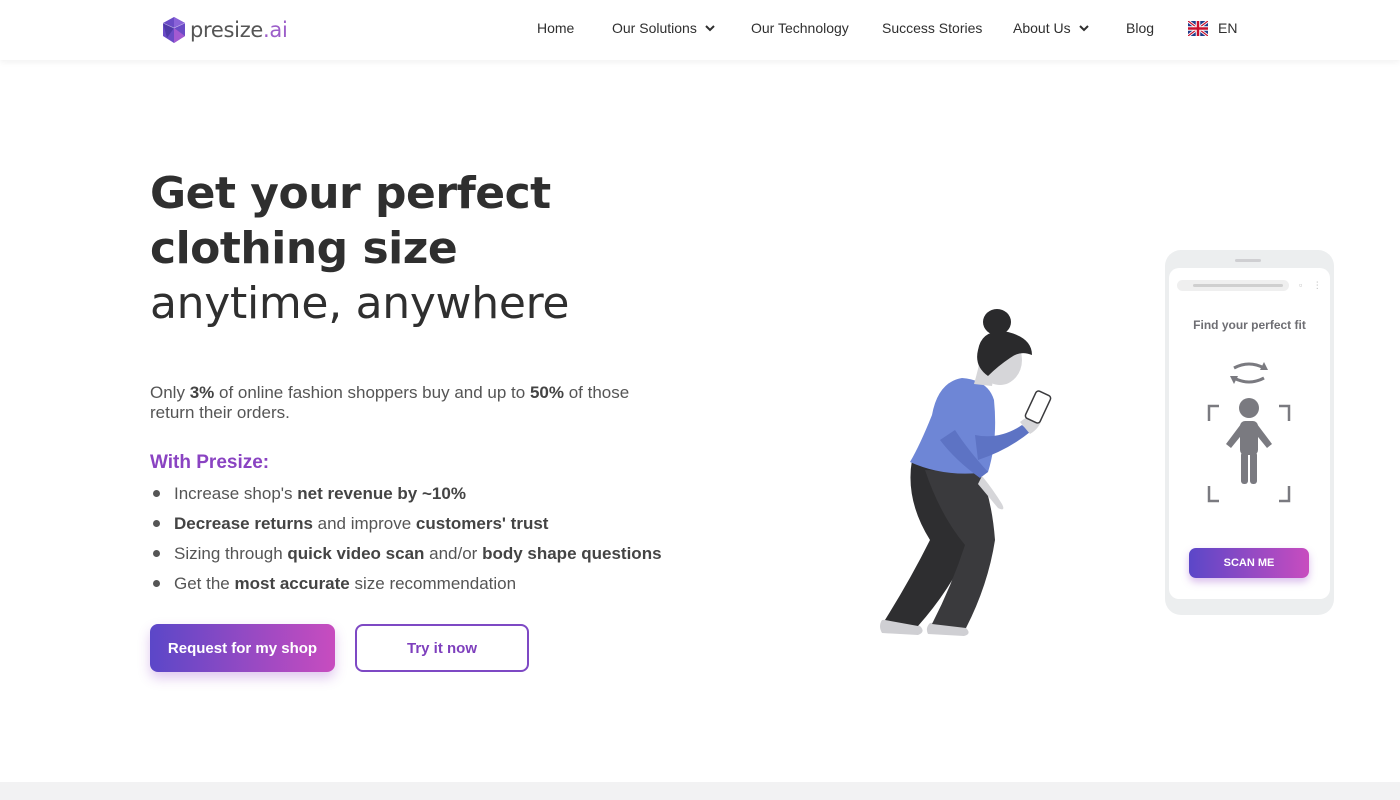  I want to click on hero-subtitle: anytime, anywhere, so click(360, 303).